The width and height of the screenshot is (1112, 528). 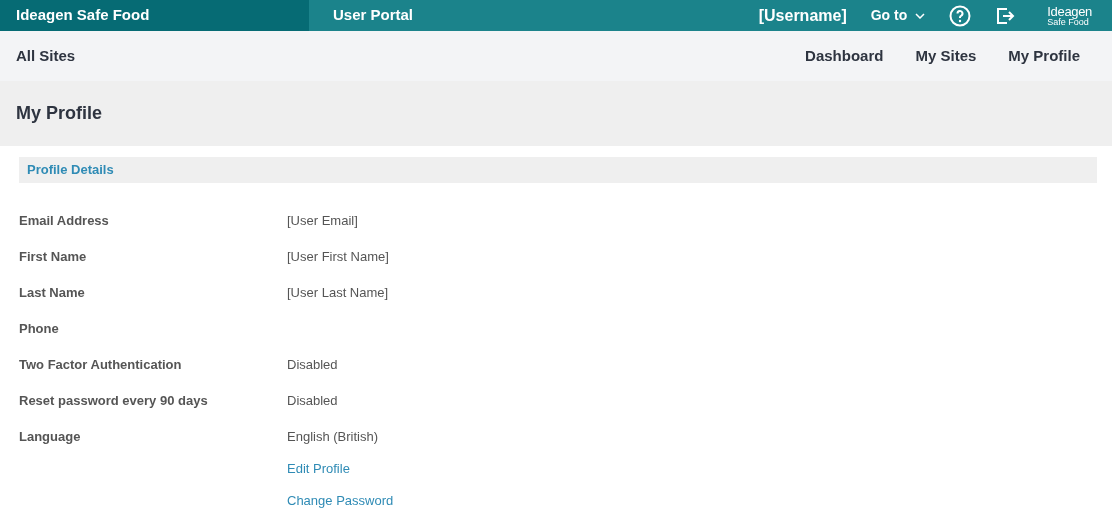 I want to click on field-value: English (British), so click(x=333, y=437).